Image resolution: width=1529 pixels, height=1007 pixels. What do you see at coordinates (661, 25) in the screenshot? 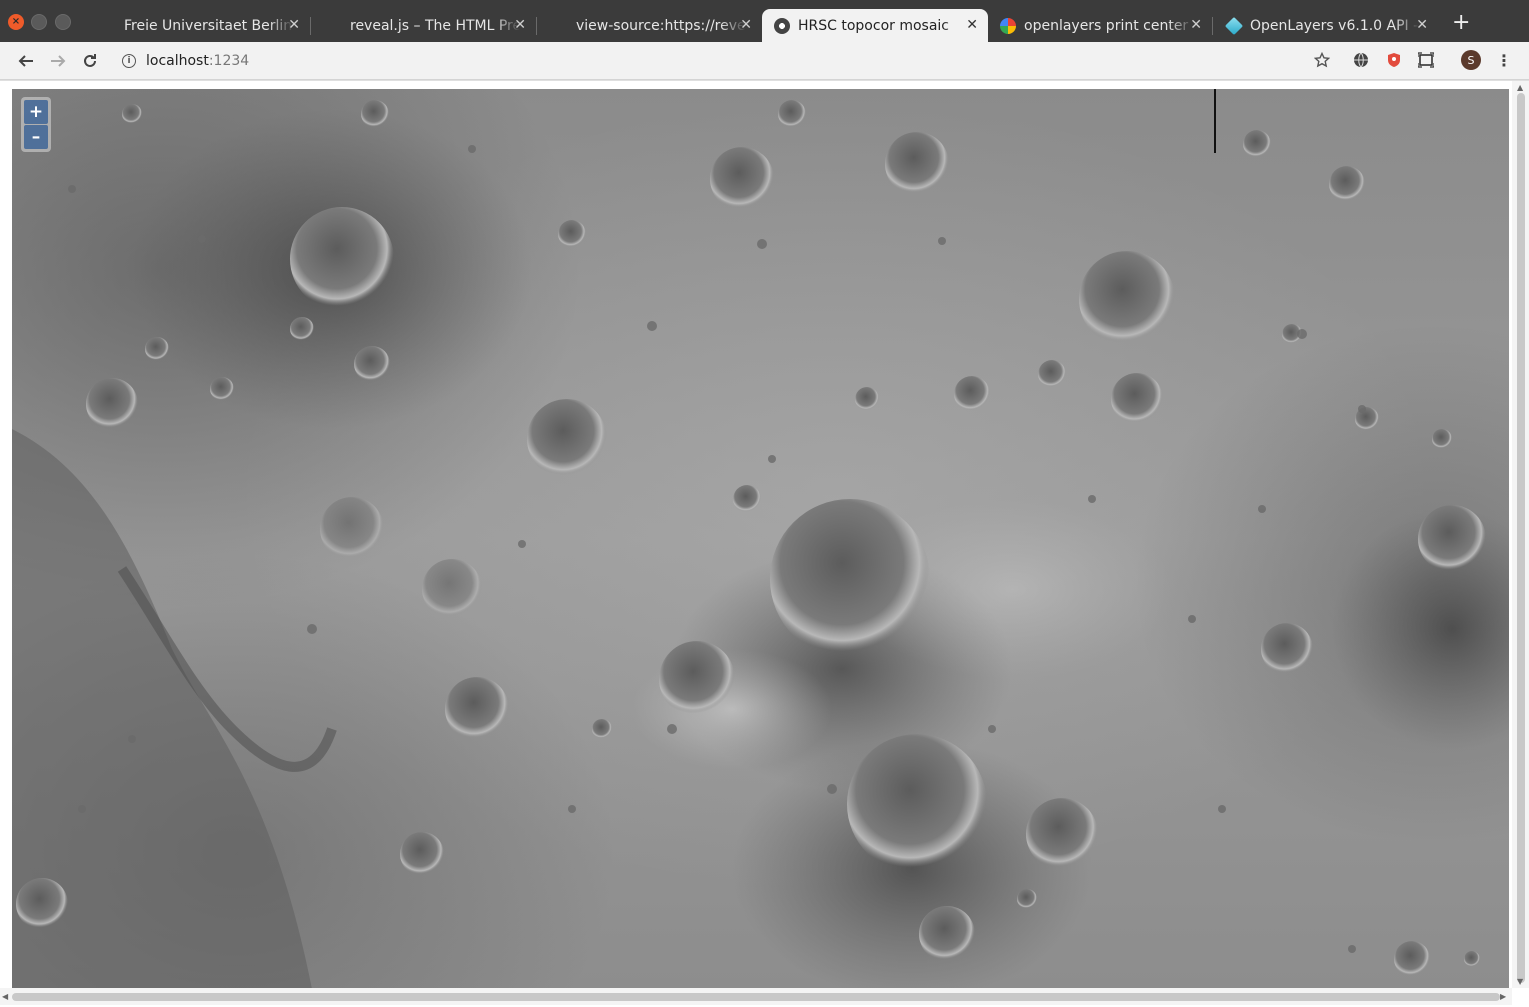
I see `tab-title: view-source:https://revealjs.com` at bounding box center [661, 25].